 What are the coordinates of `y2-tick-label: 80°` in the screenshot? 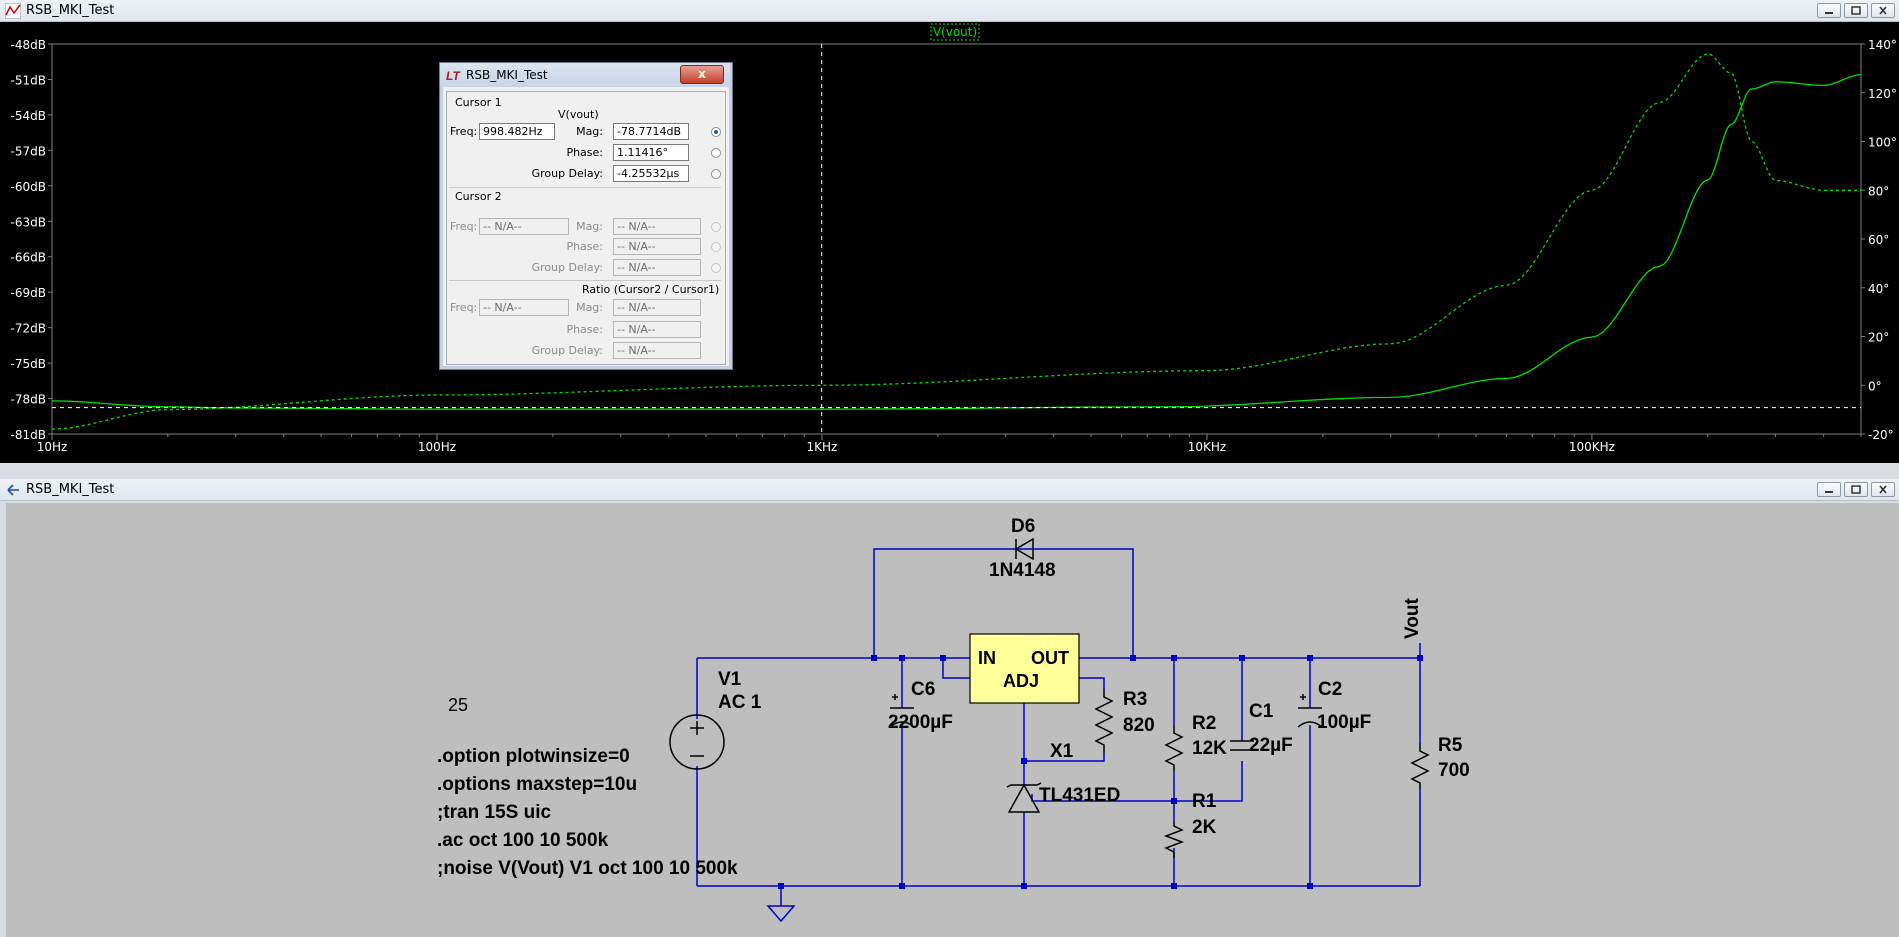 It's located at (1878, 191).